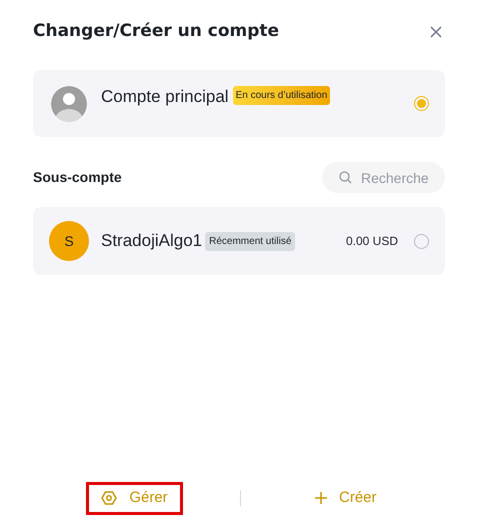 The width and height of the screenshot is (478, 521). Describe the element at coordinates (156, 32) in the screenshot. I see `dialog-title: Changer/Créer un compte` at that location.